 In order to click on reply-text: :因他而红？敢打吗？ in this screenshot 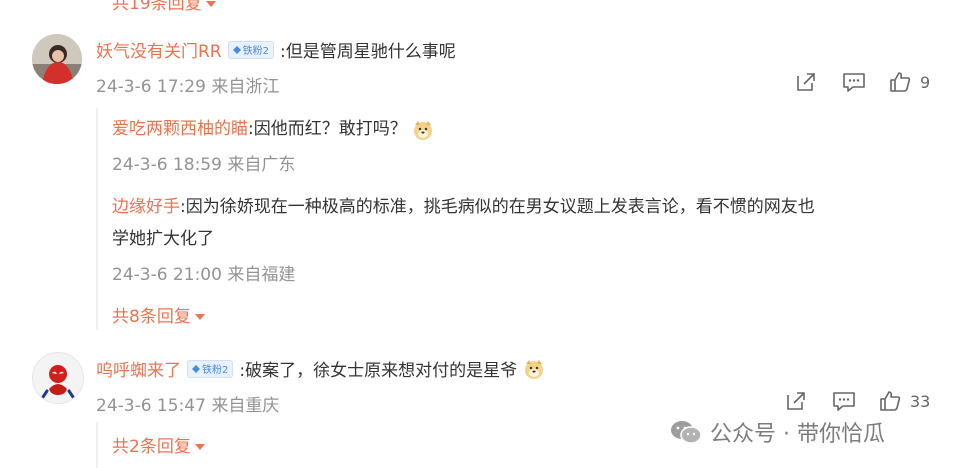, I will do `click(327, 129)`.